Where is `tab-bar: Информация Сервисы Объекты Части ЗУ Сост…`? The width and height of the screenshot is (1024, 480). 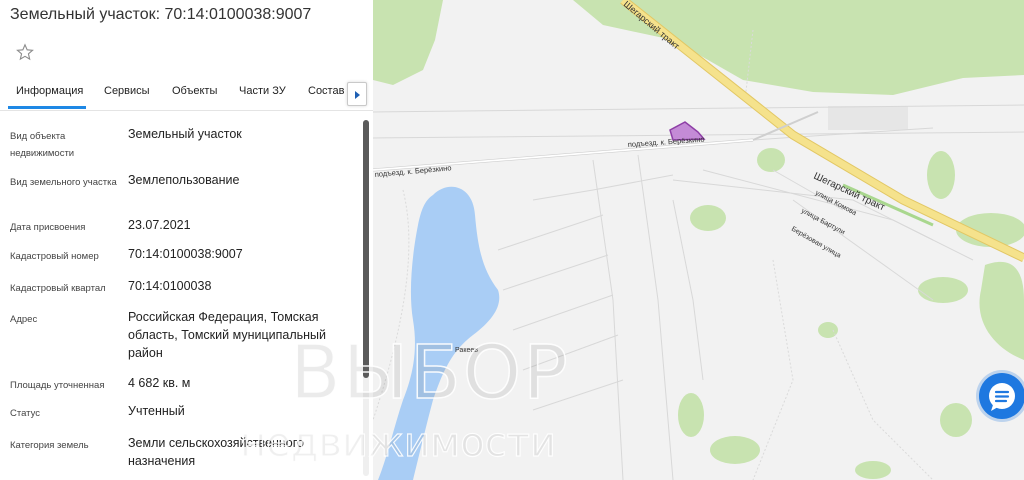
tab-bar: Информация Сервисы Объекты Части ЗУ Сост… is located at coordinates (186, 93).